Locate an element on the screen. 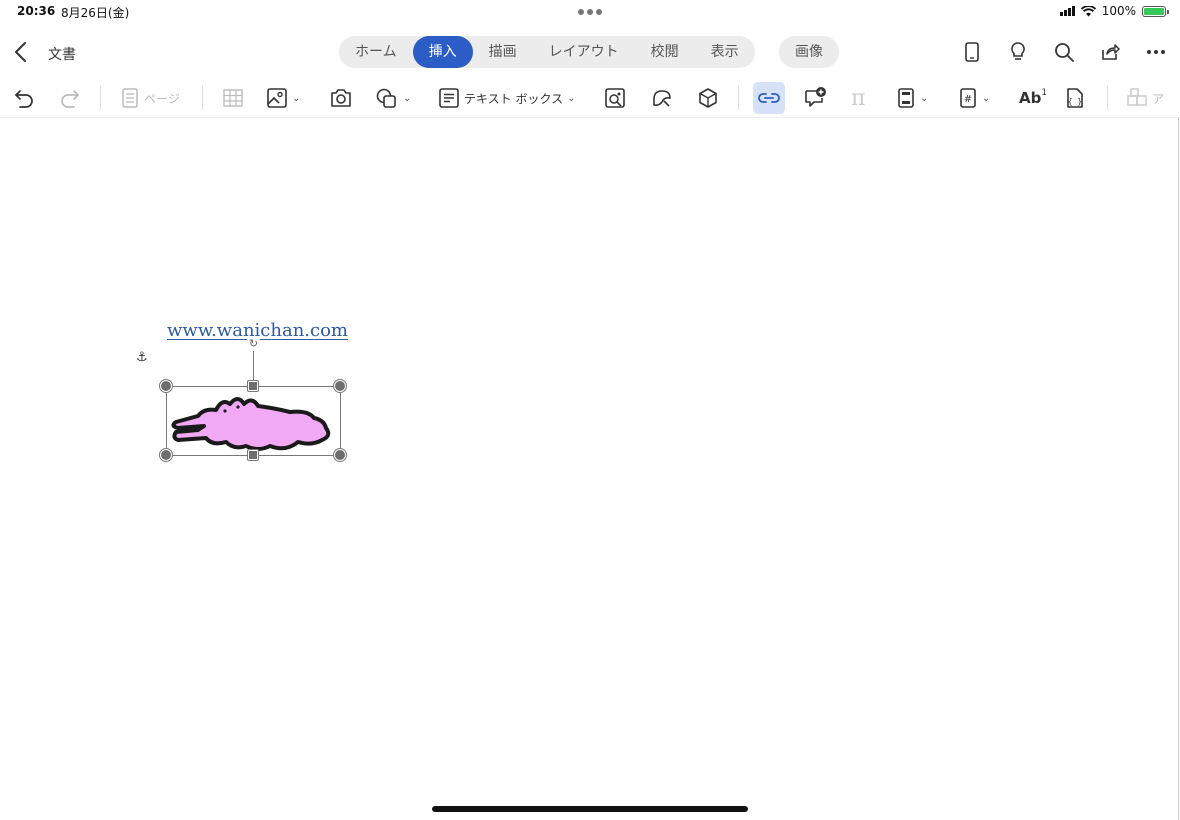 This screenshot has height=820, width=1180. page-label: ページ is located at coordinates (162, 98).